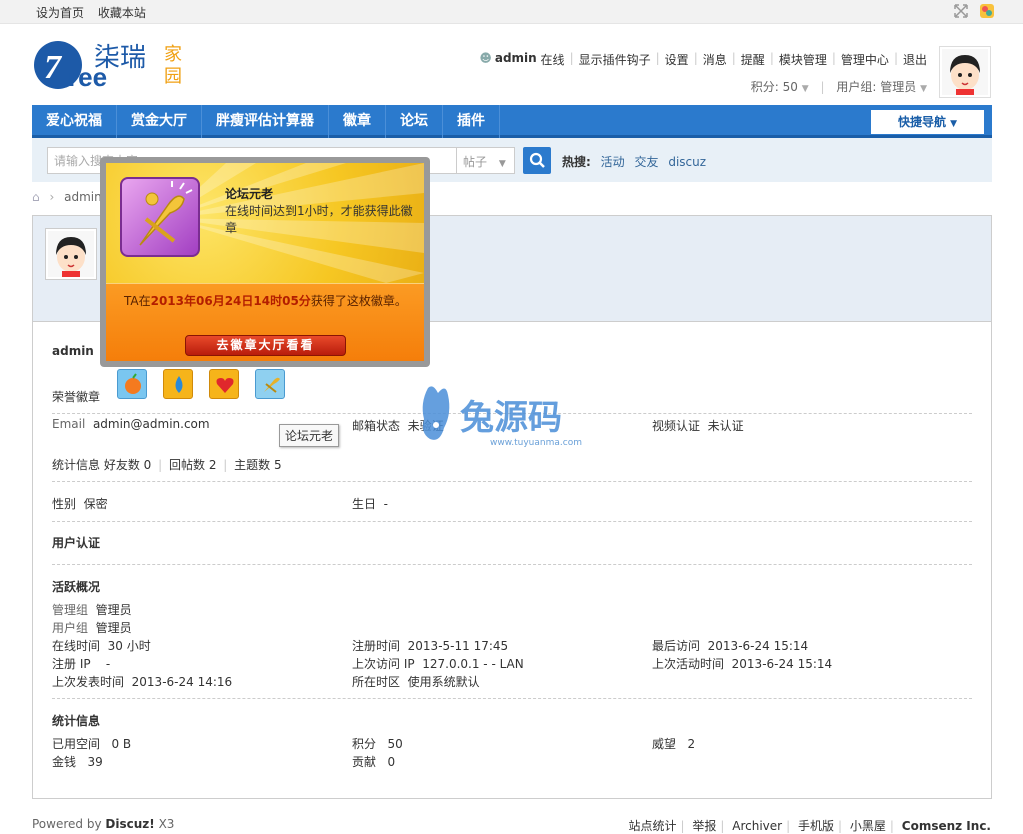  What do you see at coordinates (552, 60) in the screenshot?
I see `online-status: 在线` at bounding box center [552, 60].